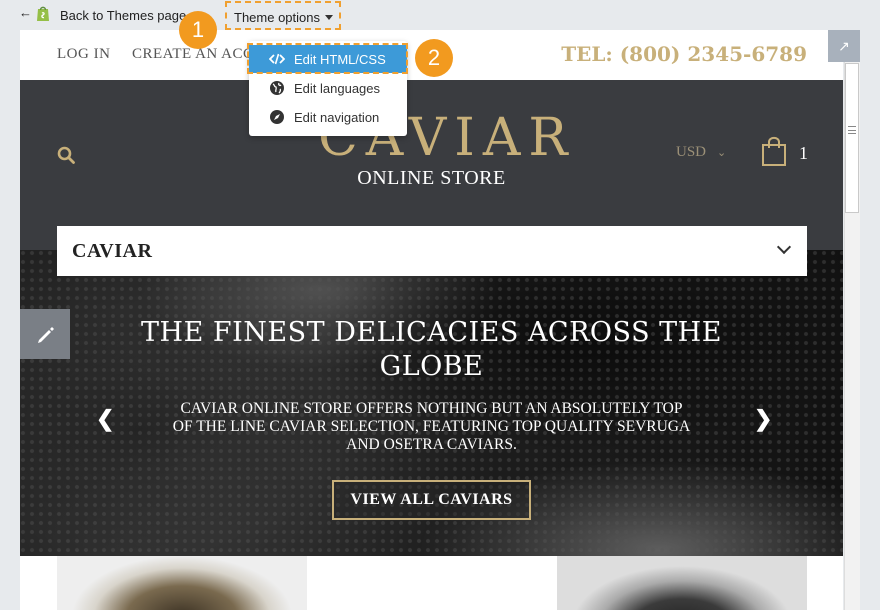 The width and height of the screenshot is (880, 610). What do you see at coordinates (277, 117) in the screenshot?
I see `compass-icon` at bounding box center [277, 117].